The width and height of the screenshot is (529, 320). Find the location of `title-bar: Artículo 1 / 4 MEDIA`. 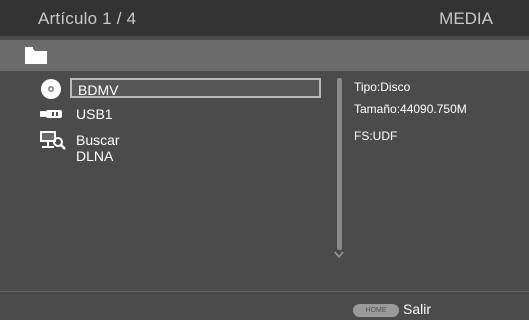

title-bar: Artículo 1 / 4 MEDIA is located at coordinates (264, 18).